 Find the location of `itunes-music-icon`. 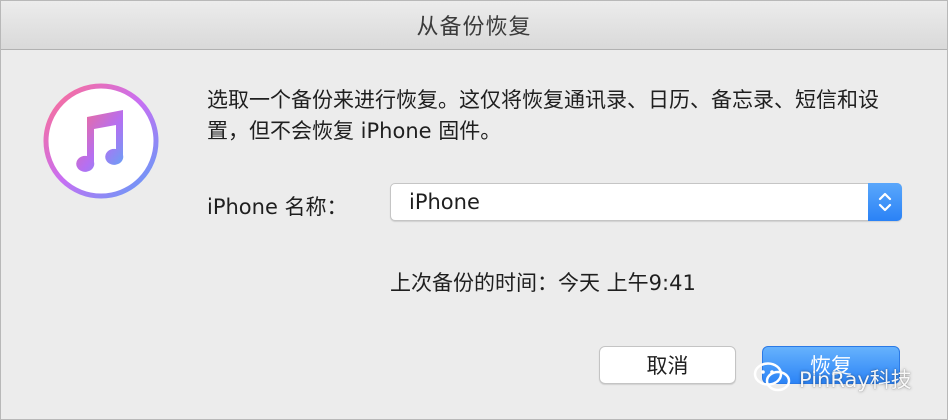

itunes-music-icon is located at coordinates (101, 141).